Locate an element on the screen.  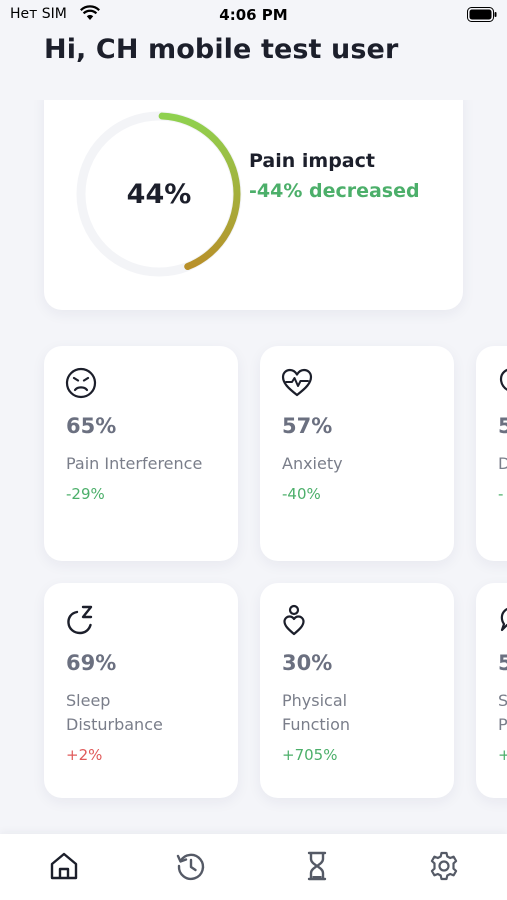
metric-change: -29% is located at coordinates (85, 494).